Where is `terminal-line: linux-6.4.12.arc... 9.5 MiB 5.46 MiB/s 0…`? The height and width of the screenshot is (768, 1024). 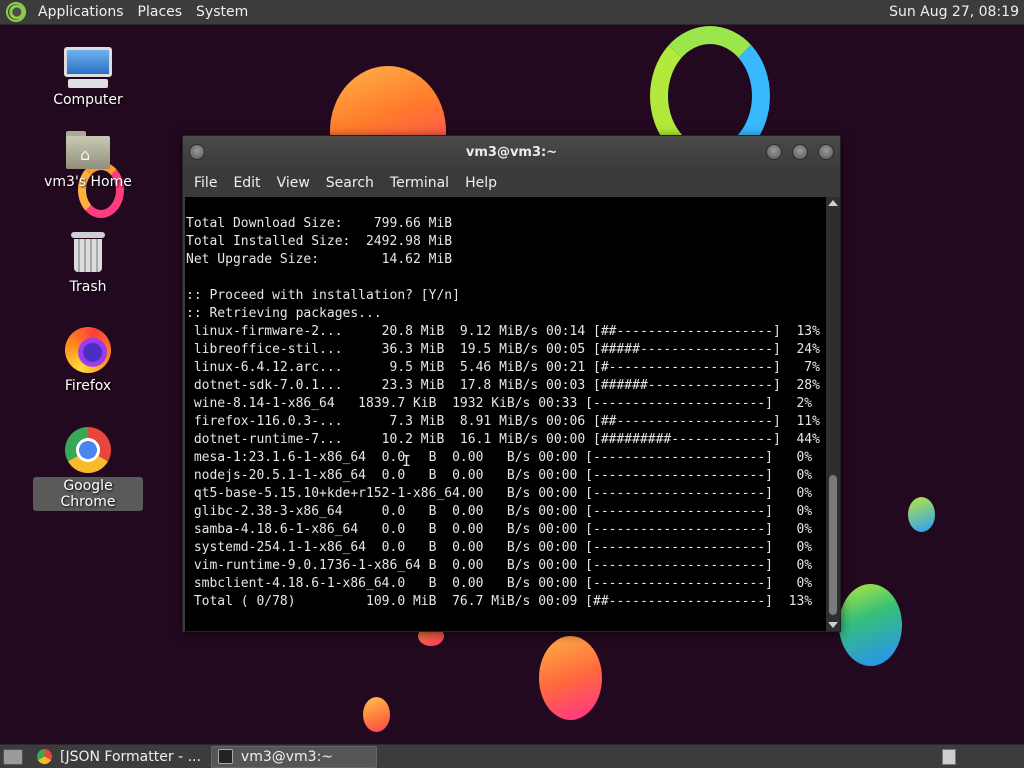 terminal-line: linux-6.4.12.arc... 9.5 MiB 5.46 MiB/s 0… is located at coordinates (503, 367).